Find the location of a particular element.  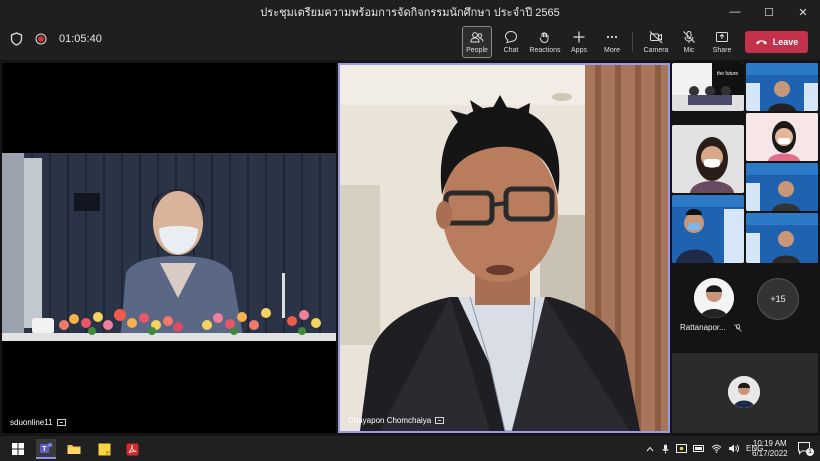

plus-icon is located at coordinates (579, 37).